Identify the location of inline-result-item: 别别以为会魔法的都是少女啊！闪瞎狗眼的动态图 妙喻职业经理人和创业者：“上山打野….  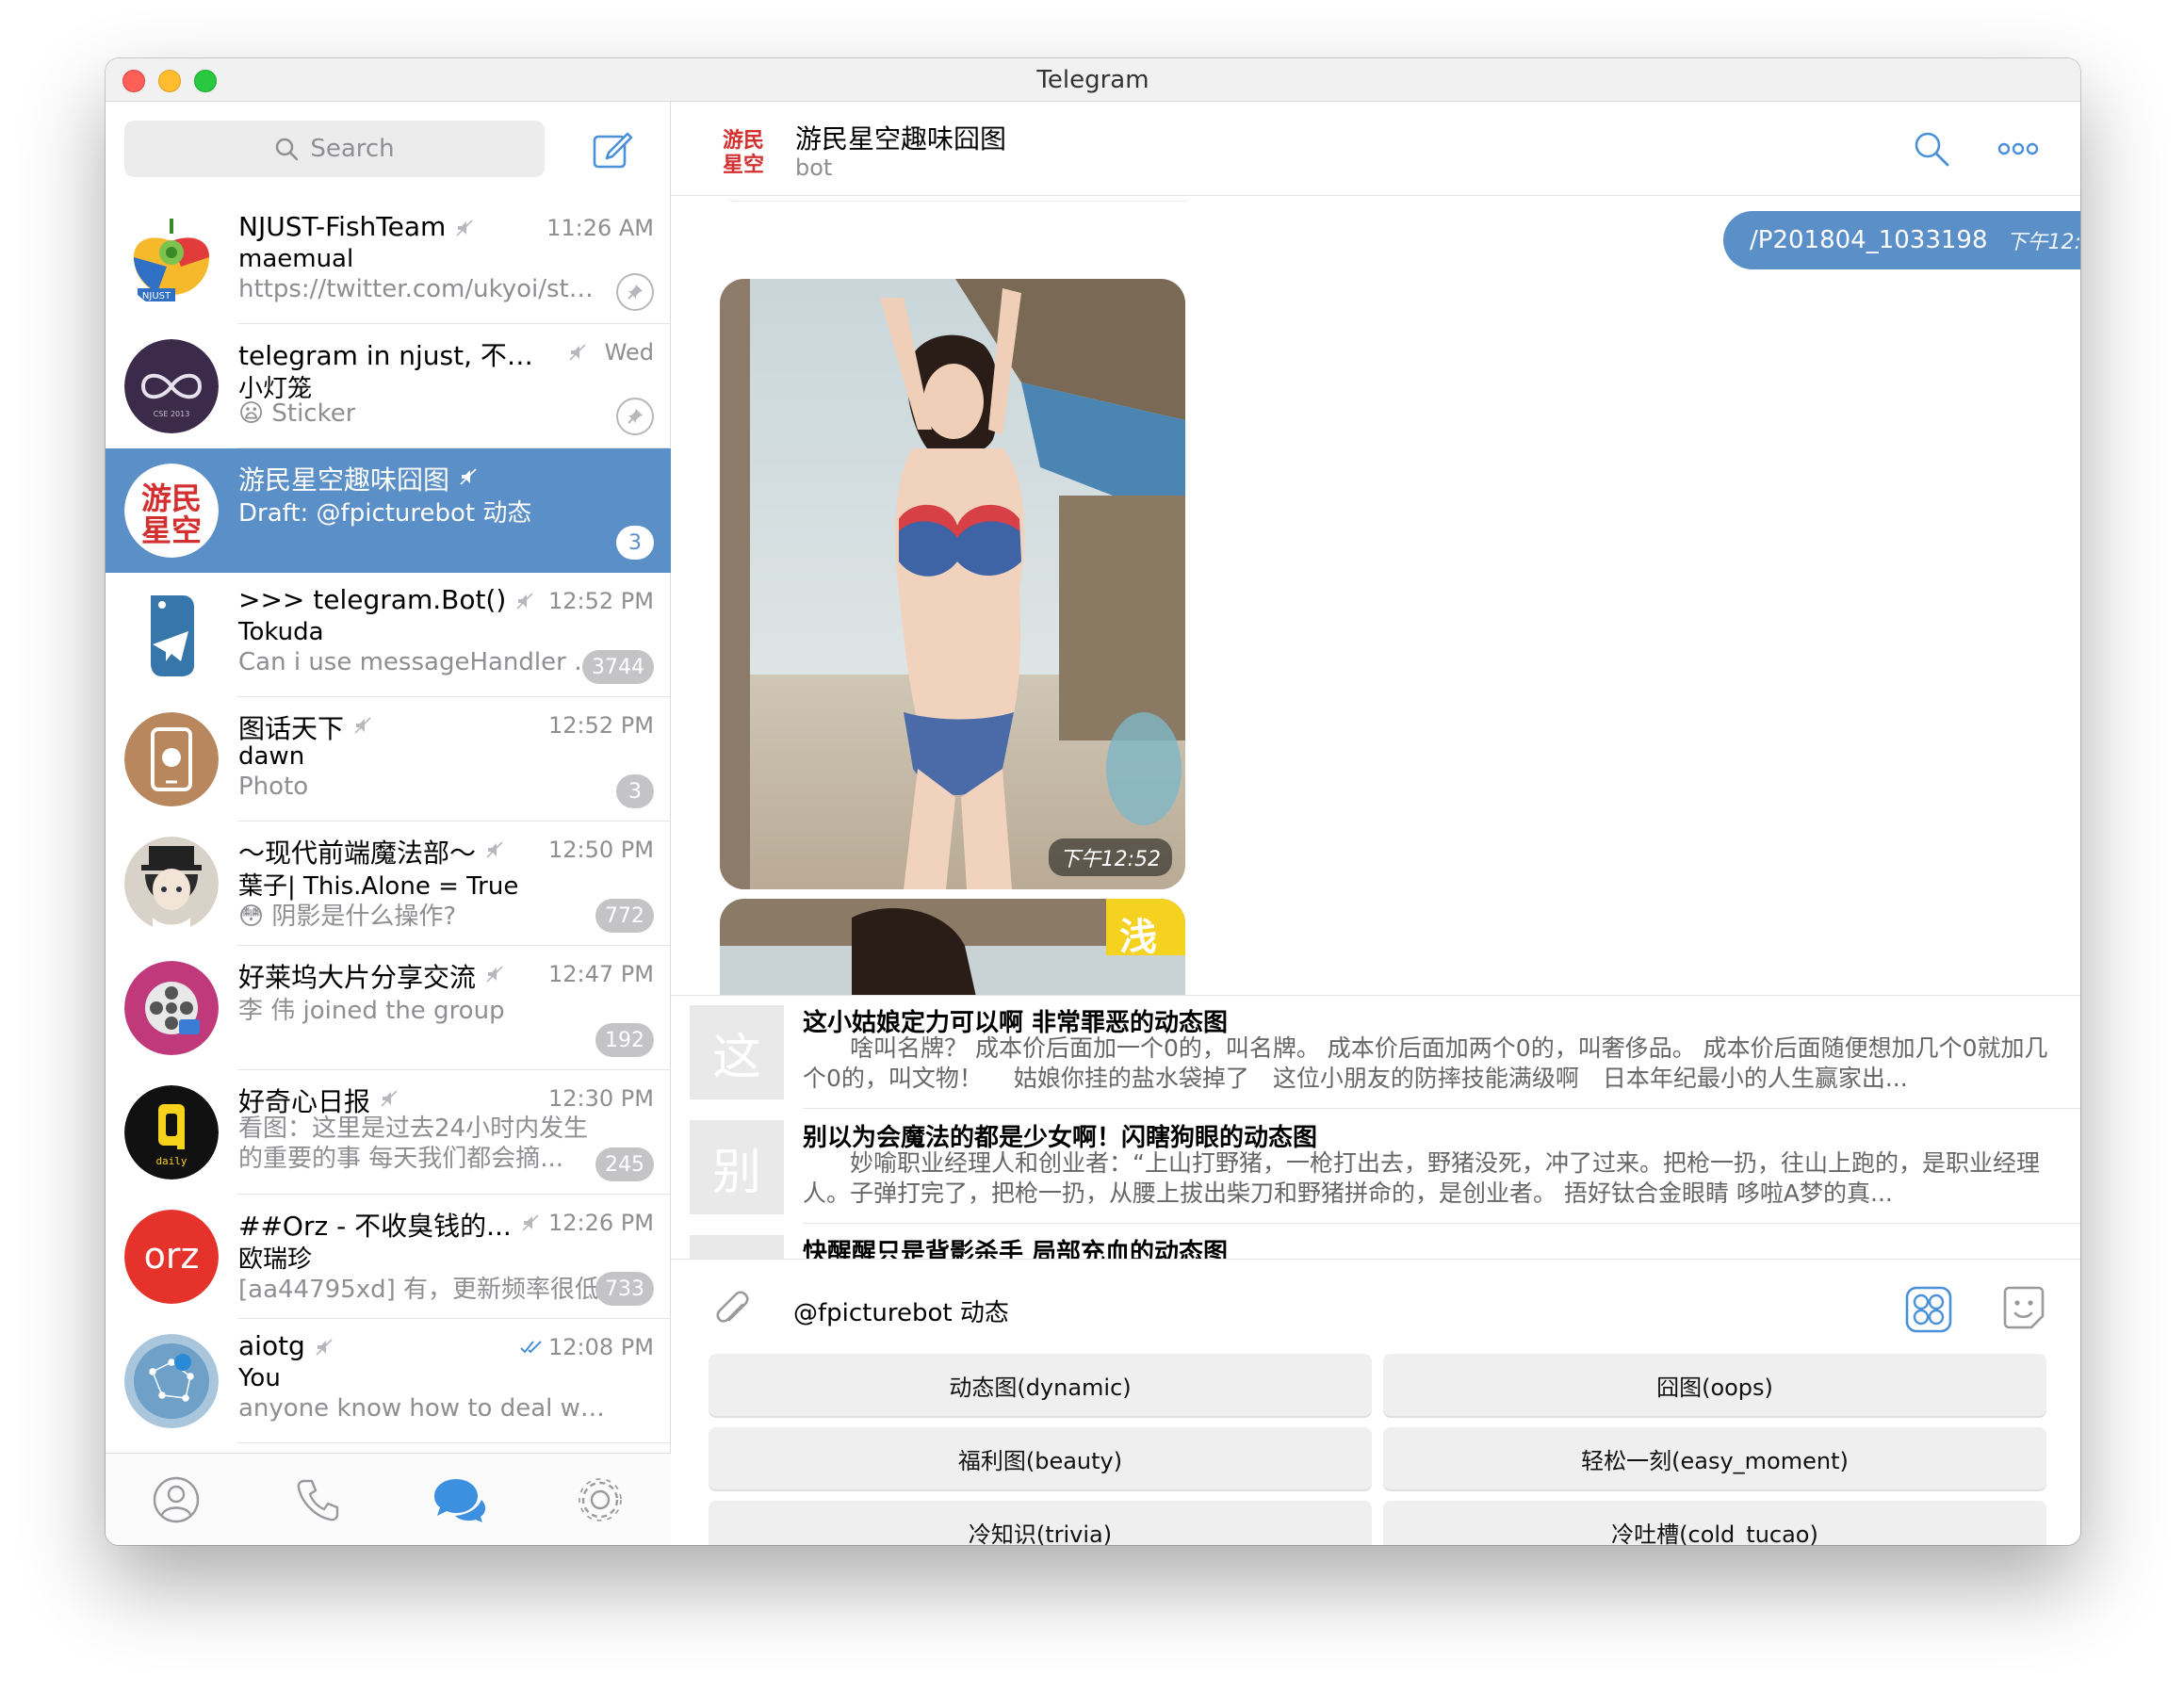
(1375, 1168).